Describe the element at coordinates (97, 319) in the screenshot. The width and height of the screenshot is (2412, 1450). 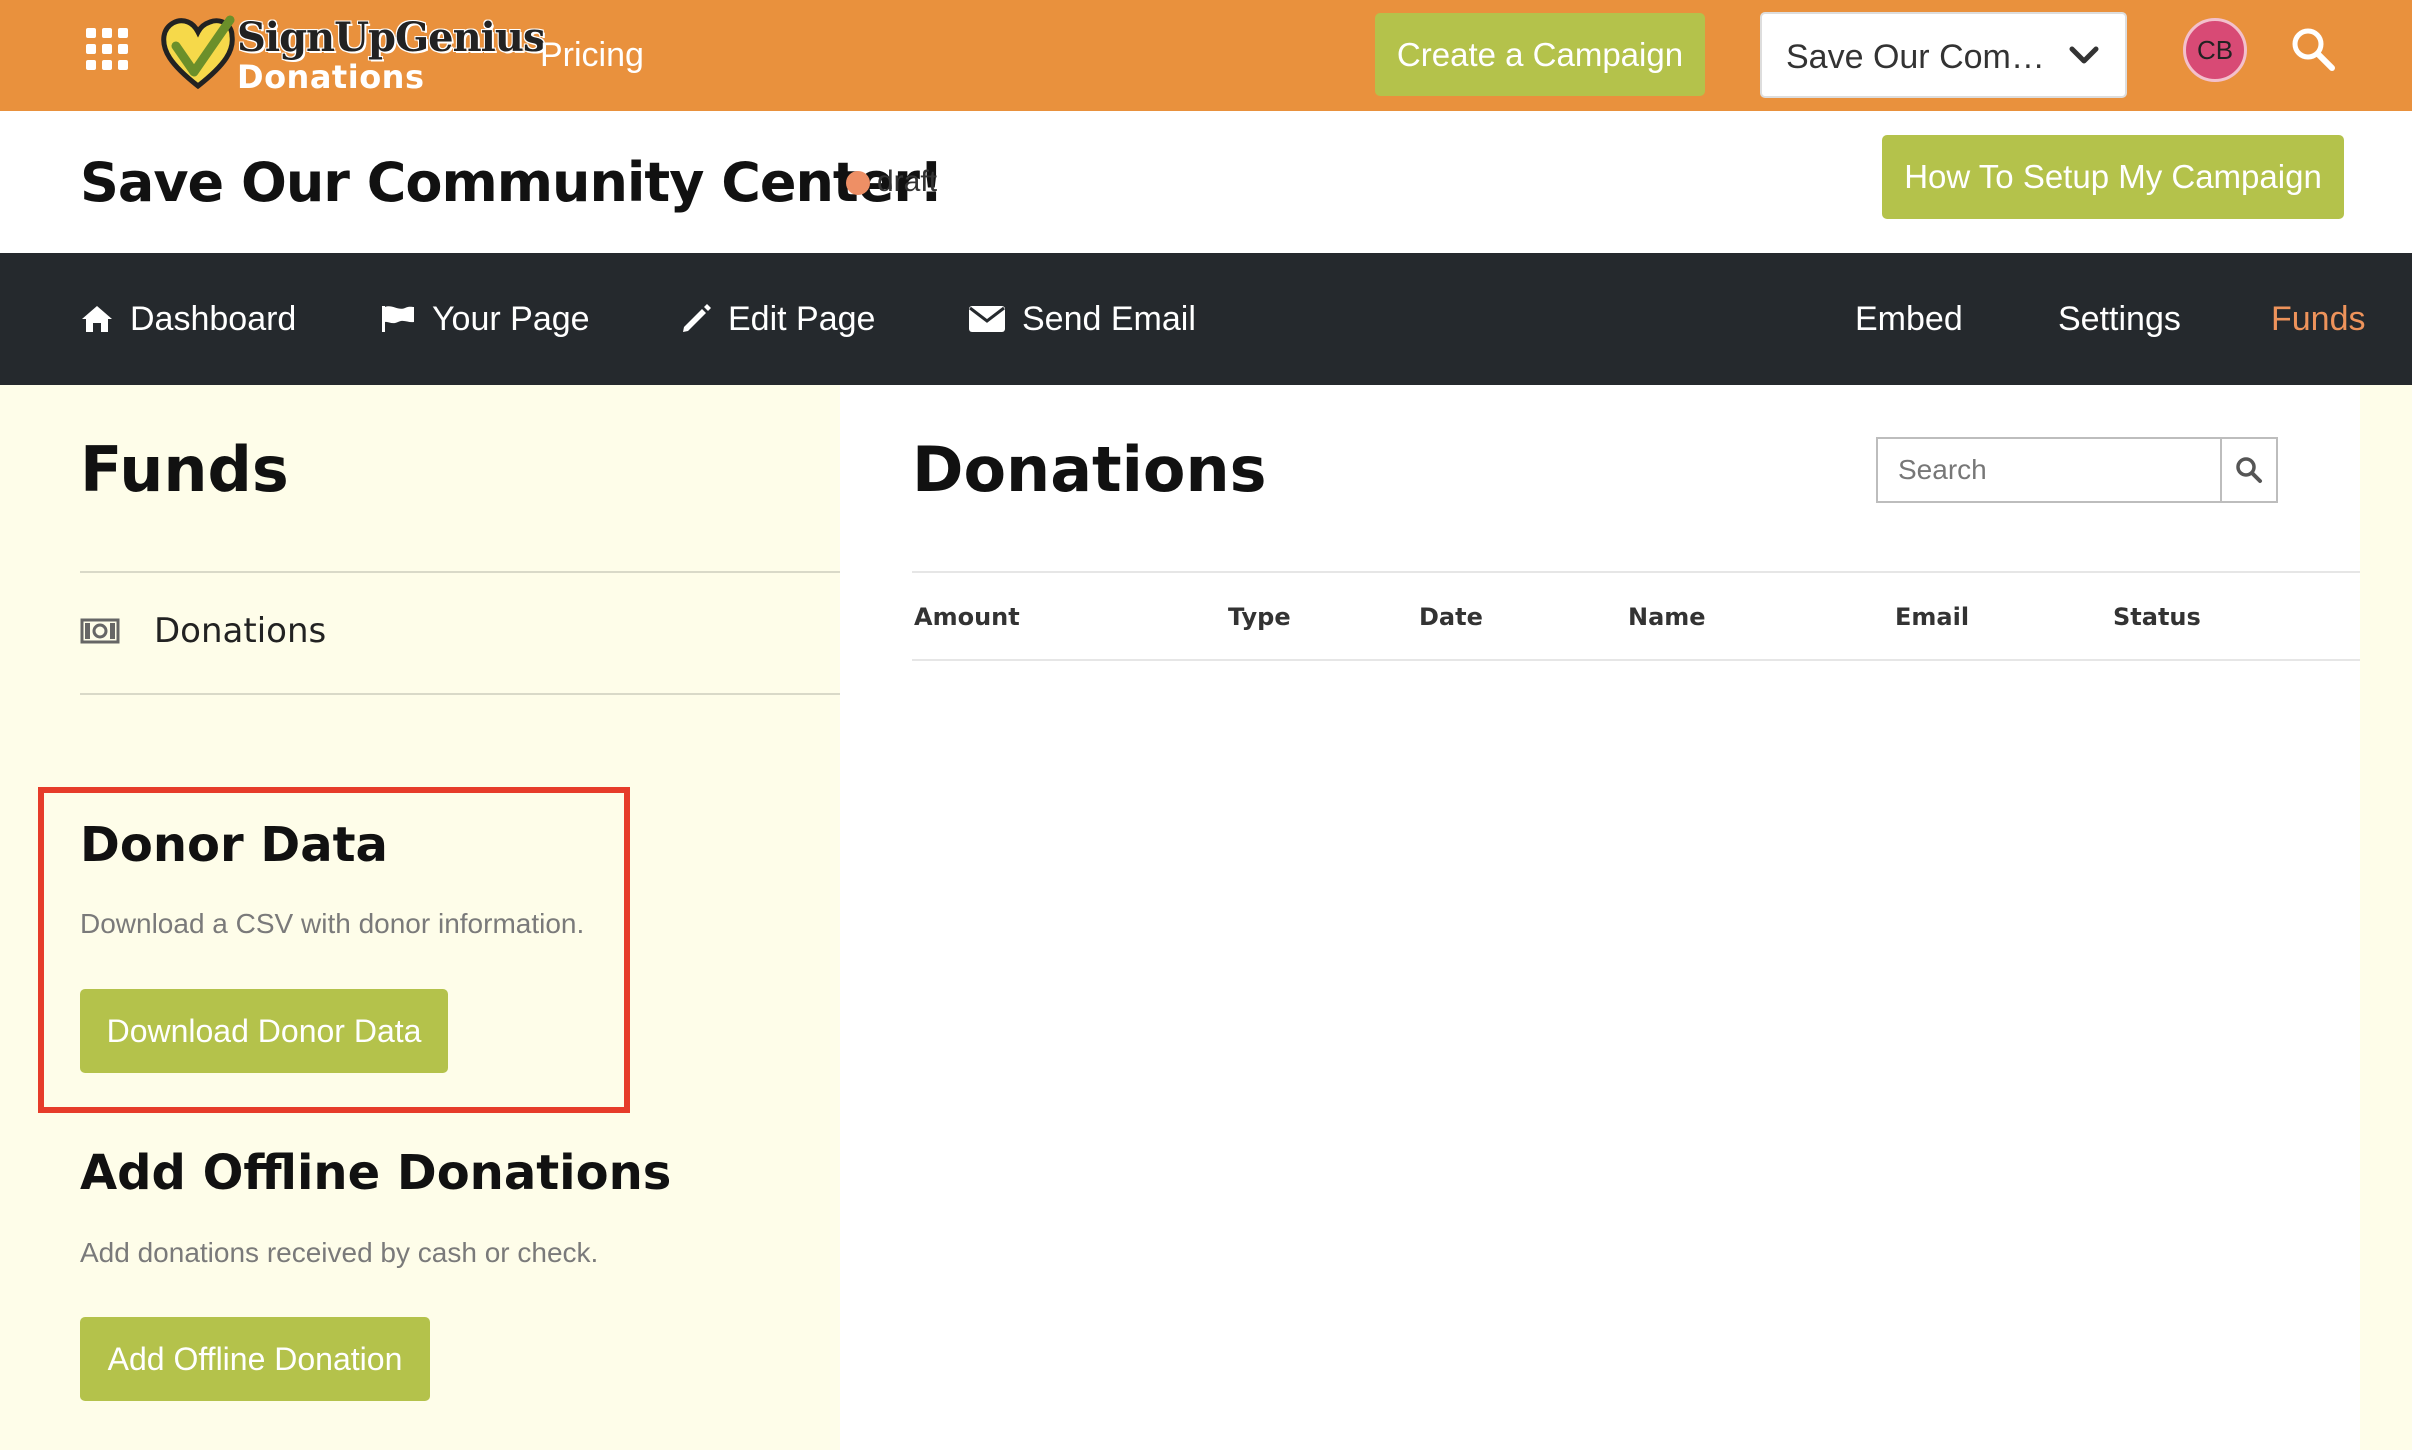
I see `home-icon` at that location.